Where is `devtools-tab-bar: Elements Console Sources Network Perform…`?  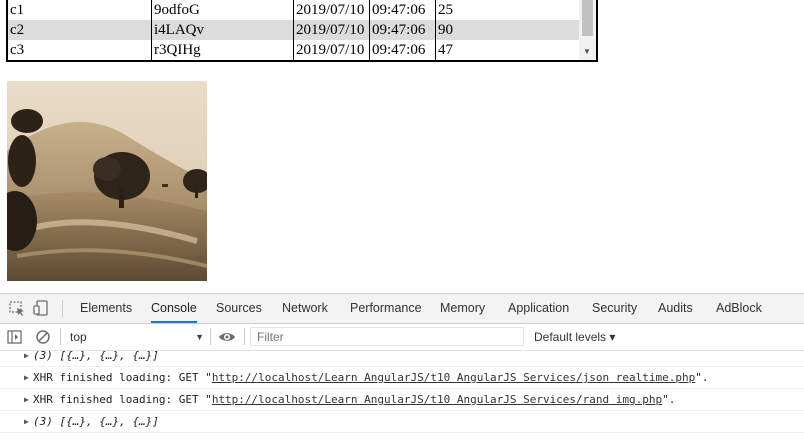 devtools-tab-bar: Elements Console Sources Network Perform… is located at coordinates (402, 309).